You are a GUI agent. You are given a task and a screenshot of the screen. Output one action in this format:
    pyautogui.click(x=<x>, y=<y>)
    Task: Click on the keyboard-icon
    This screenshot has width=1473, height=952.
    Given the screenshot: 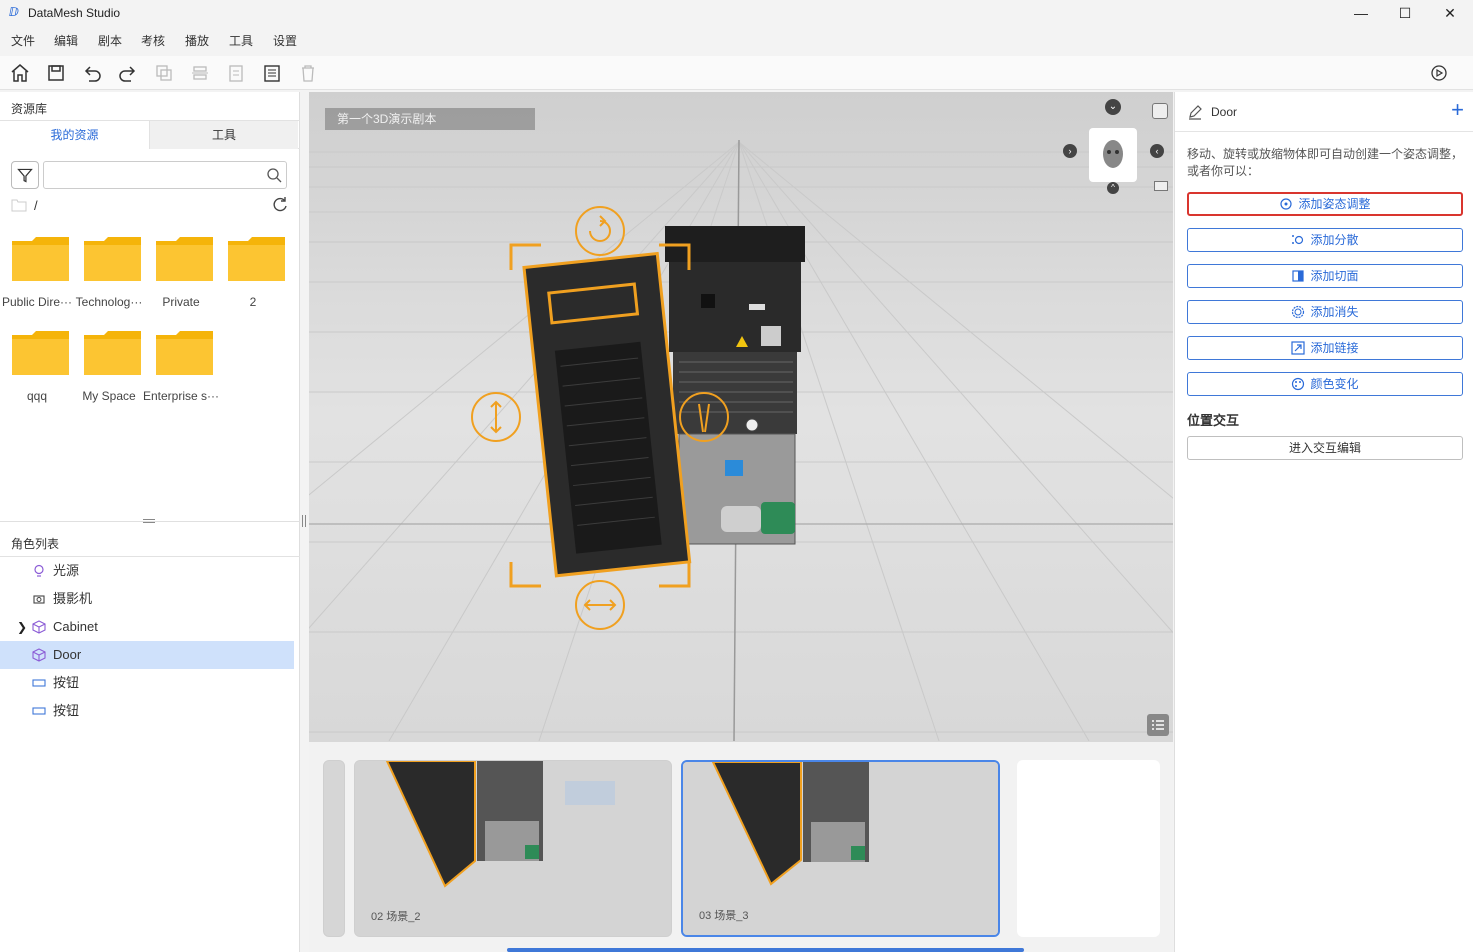 What is the action you would take?
    pyautogui.click(x=1161, y=186)
    